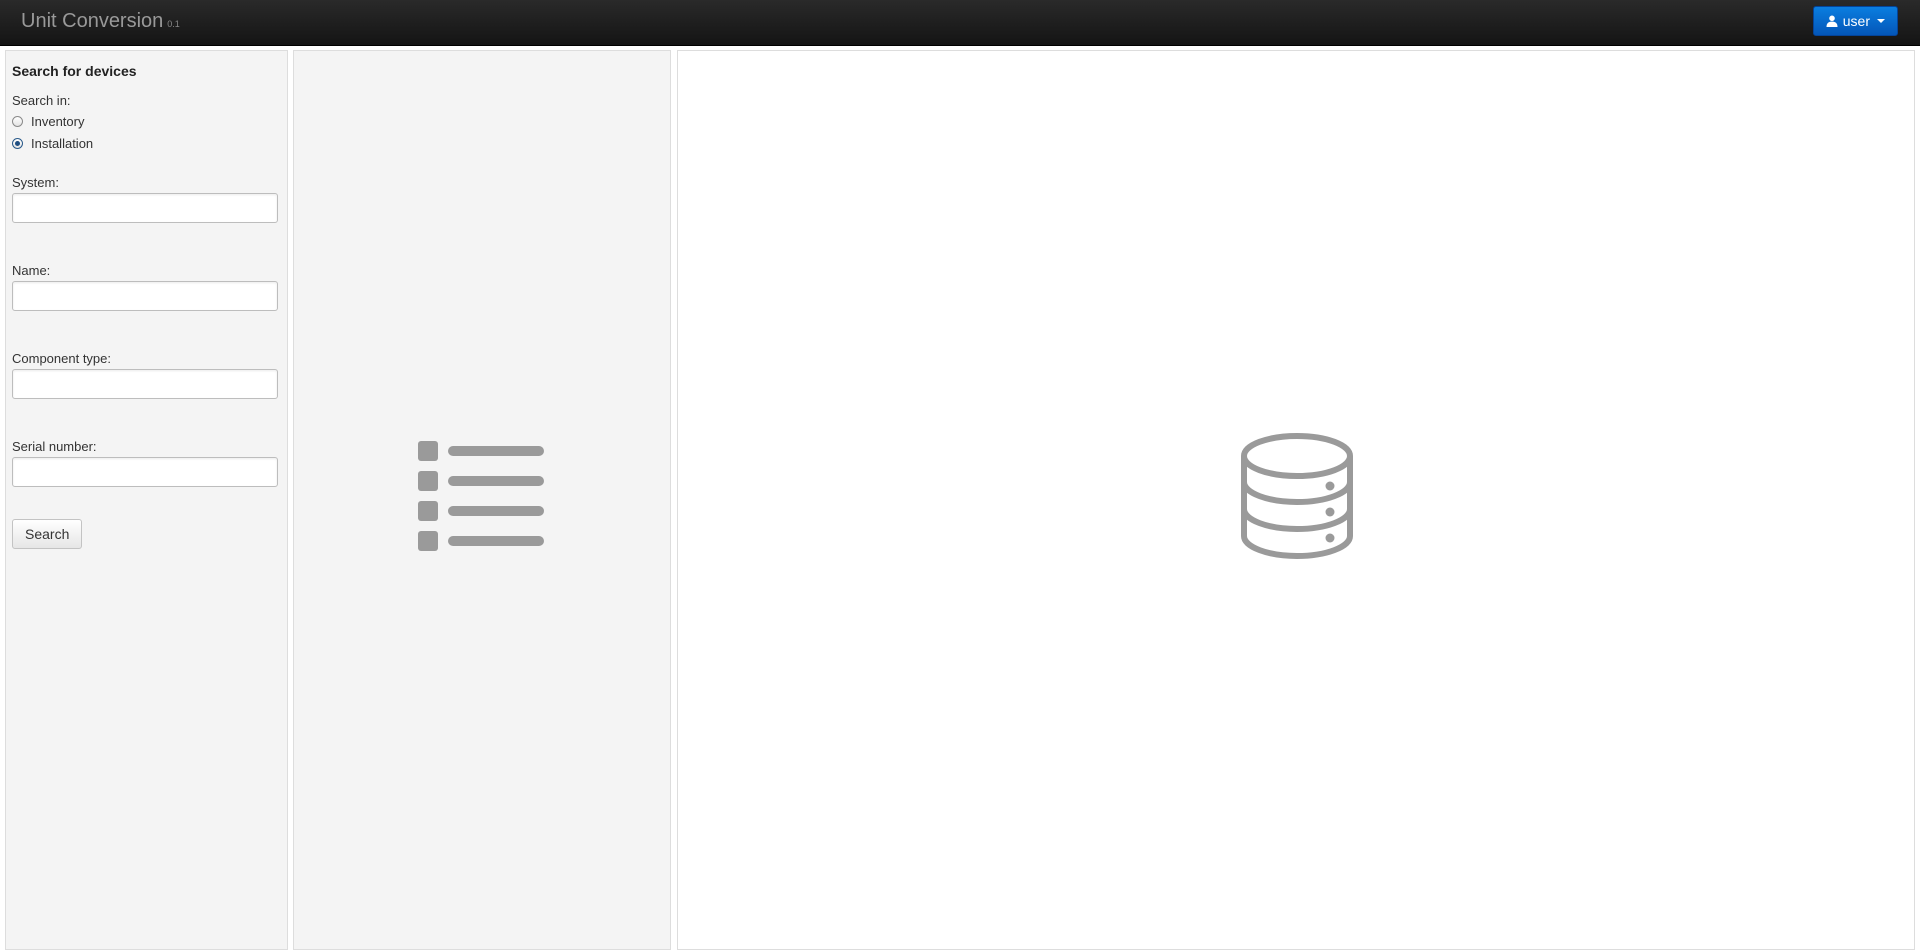 The image size is (1920, 950). What do you see at coordinates (145, 472) in the screenshot?
I see `serial-number-input` at bounding box center [145, 472].